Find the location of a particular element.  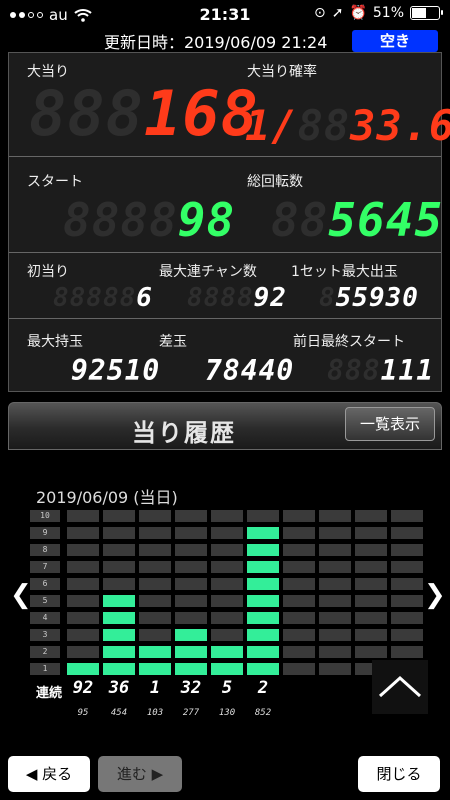

next-arrow-icon: ❯ is located at coordinates (435, 595).